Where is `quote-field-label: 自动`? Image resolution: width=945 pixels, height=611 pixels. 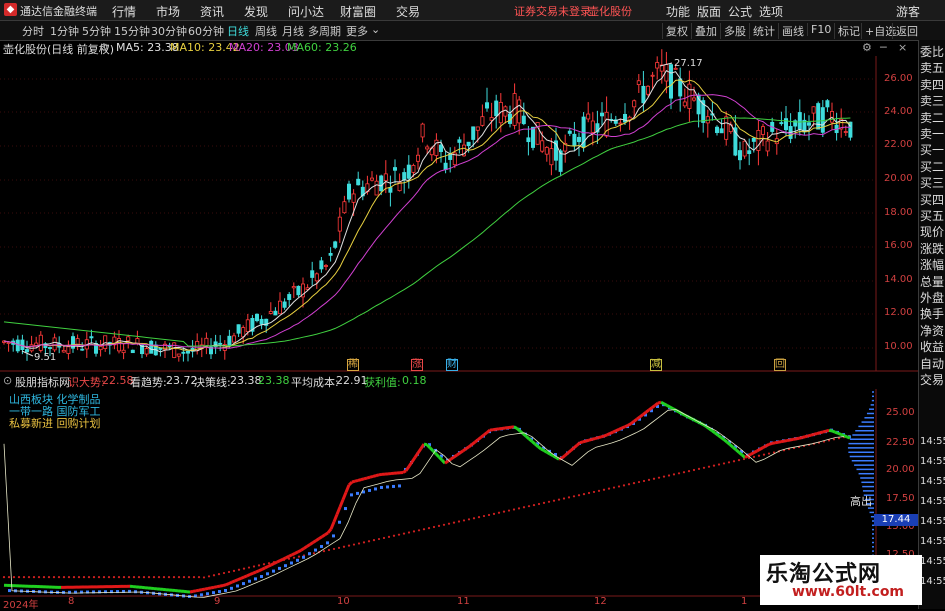
quote-field-label: 自动 is located at coordinates (932, 364).